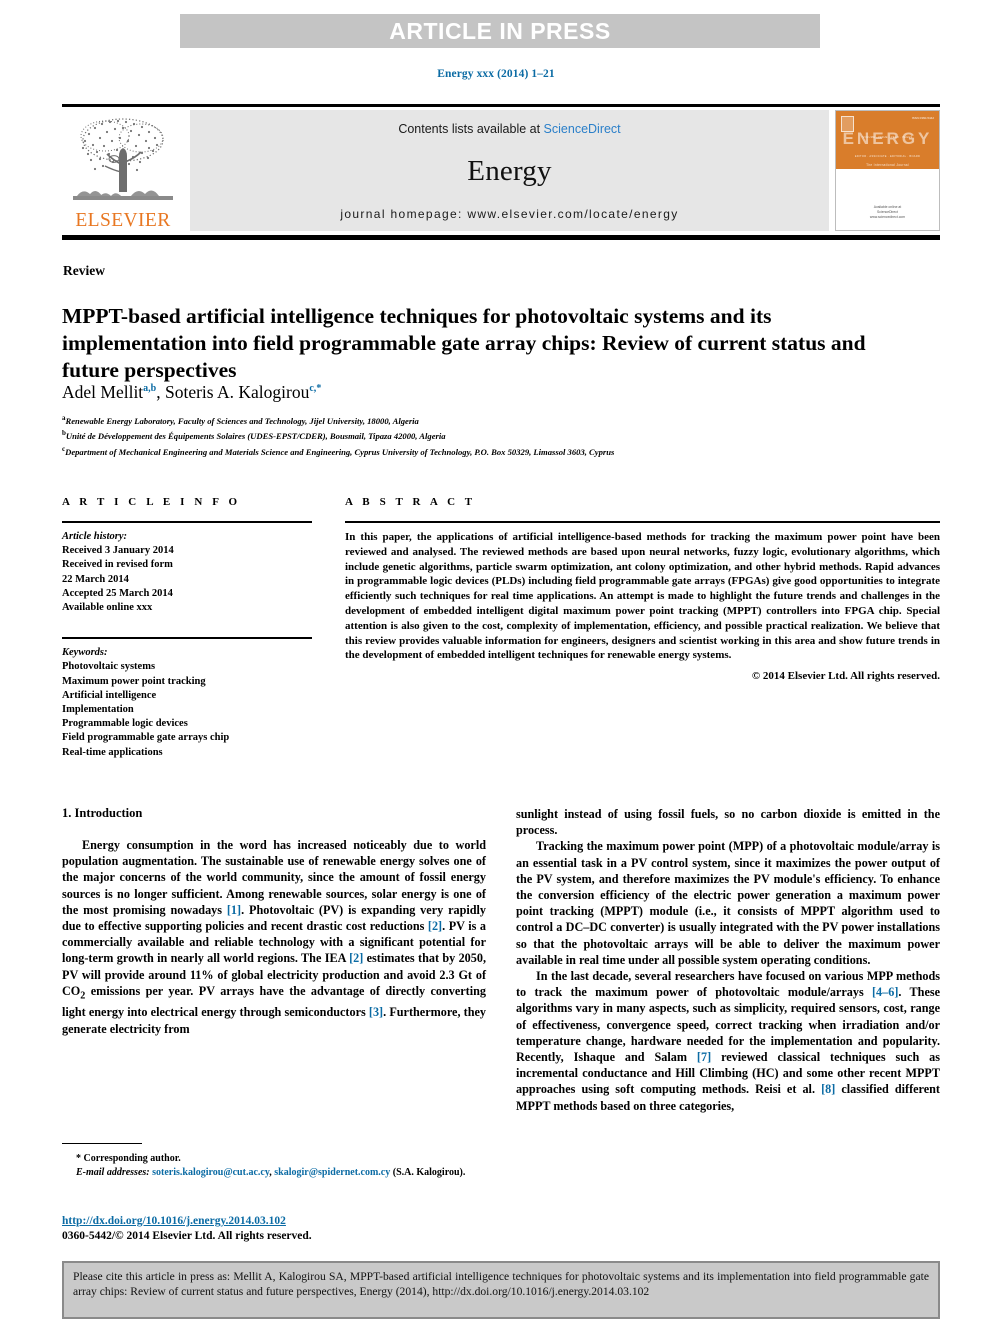 This screenshot has width=992, height=1323. What do you see at coordinates (117, 593) in the screenshot?
I see `article-history-item: Accepted 25 March 2014` at bounding box center [117, 593].